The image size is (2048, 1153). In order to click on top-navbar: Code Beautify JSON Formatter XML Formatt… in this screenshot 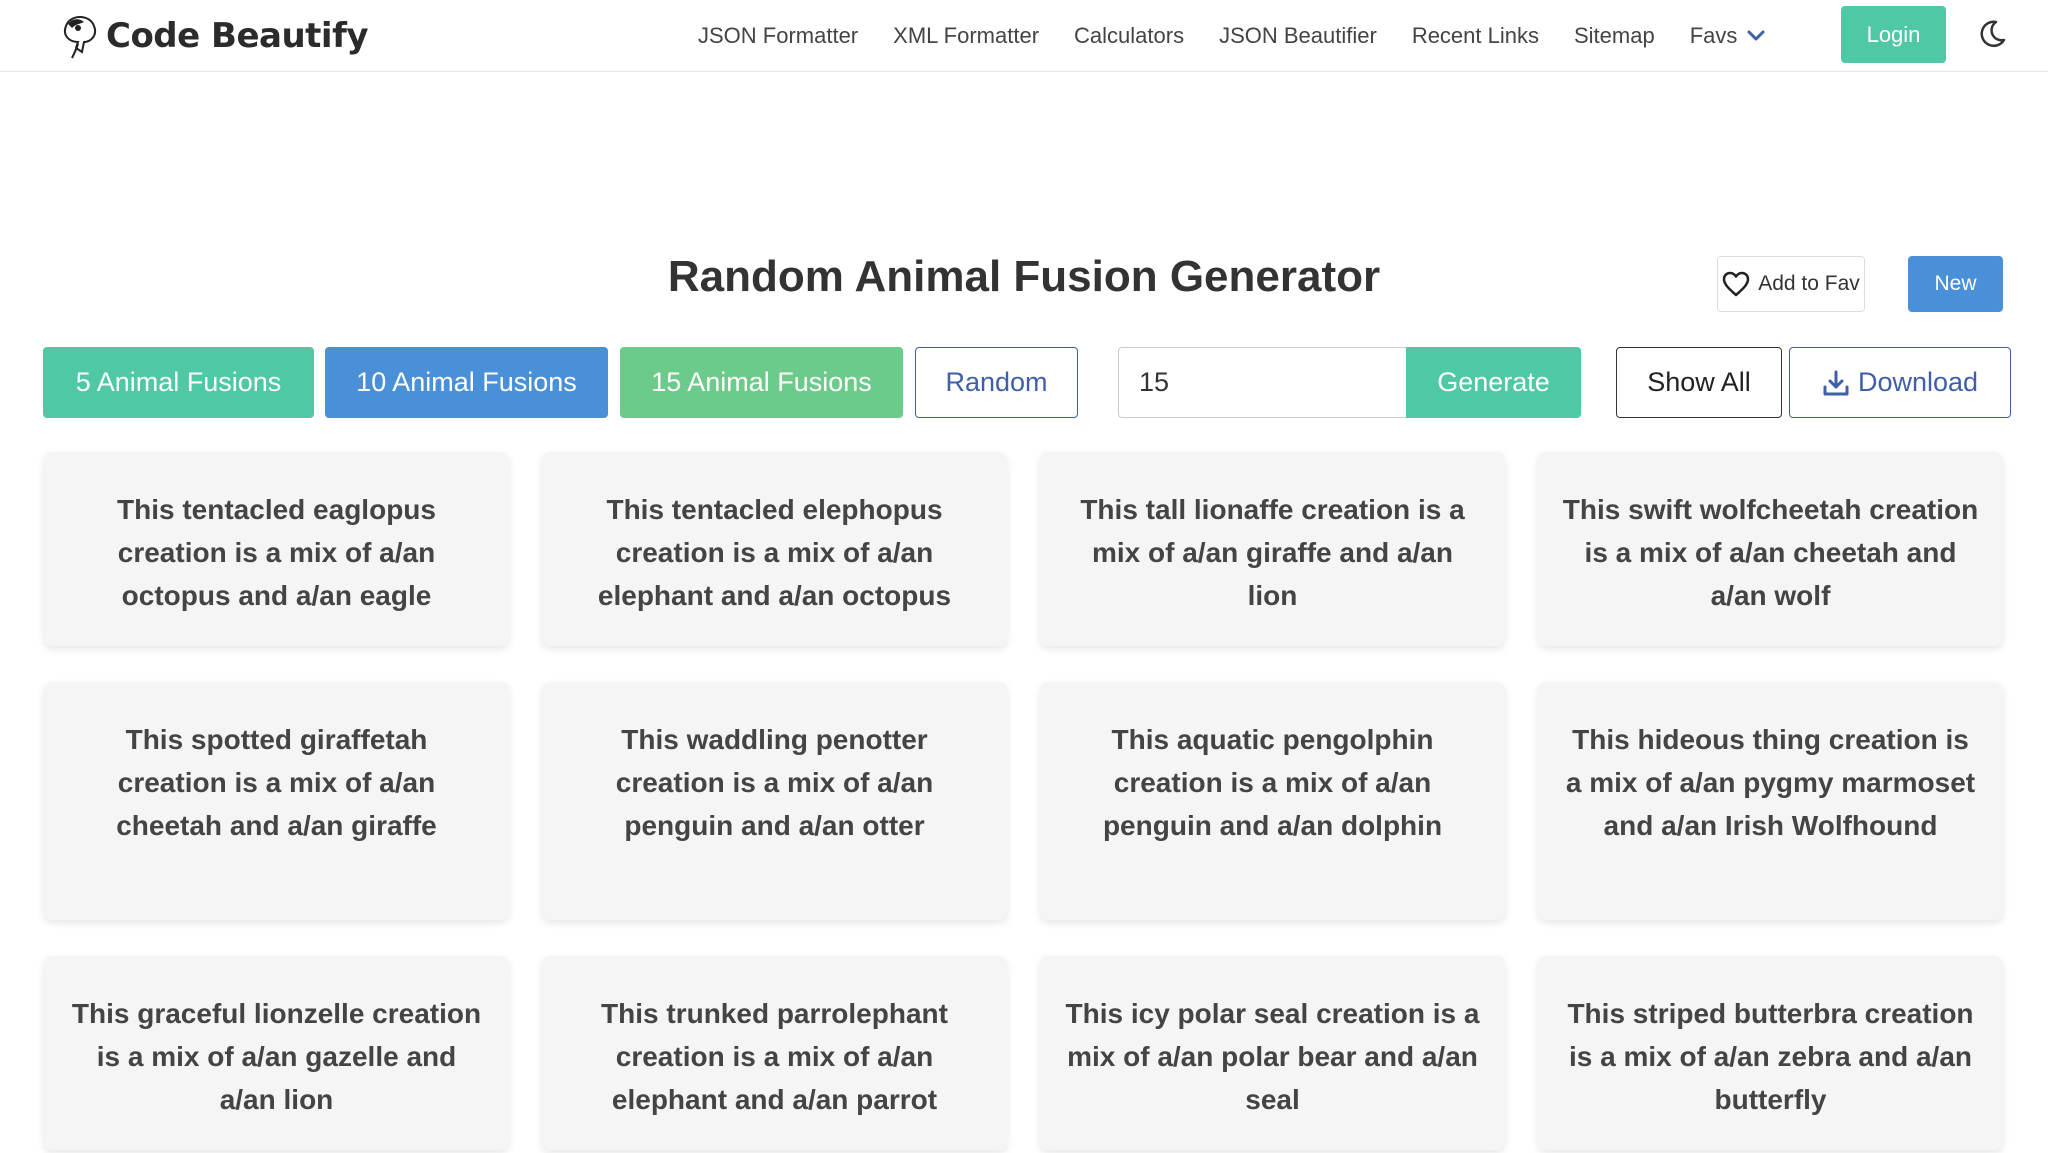, I will do `click(1024, 36)`.